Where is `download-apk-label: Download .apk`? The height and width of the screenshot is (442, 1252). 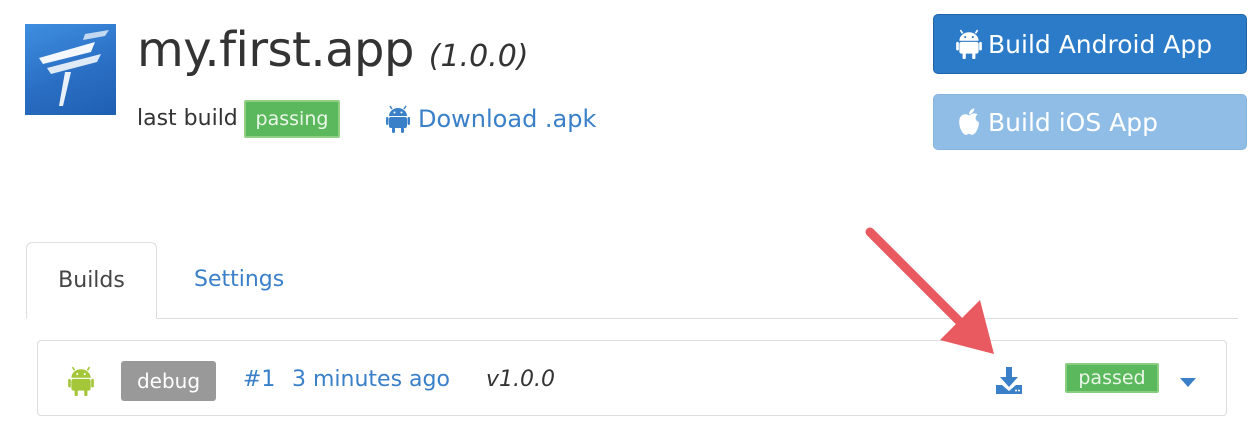 download-apk-label: Download .apk is located at coordinates (507, 119).